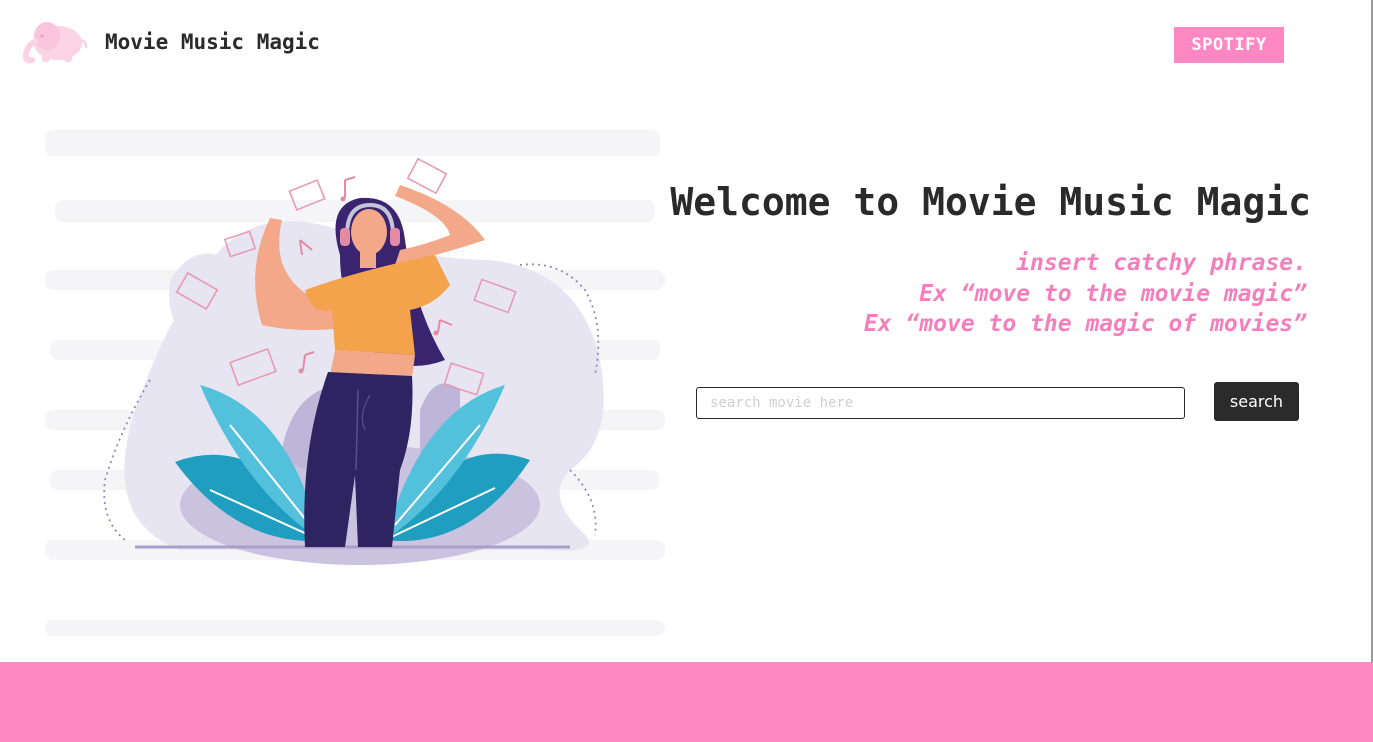  What do you see at coordinates (1256, 401) in the screenshot?
I see `search-button: search` at bounding box center [1256, 401].